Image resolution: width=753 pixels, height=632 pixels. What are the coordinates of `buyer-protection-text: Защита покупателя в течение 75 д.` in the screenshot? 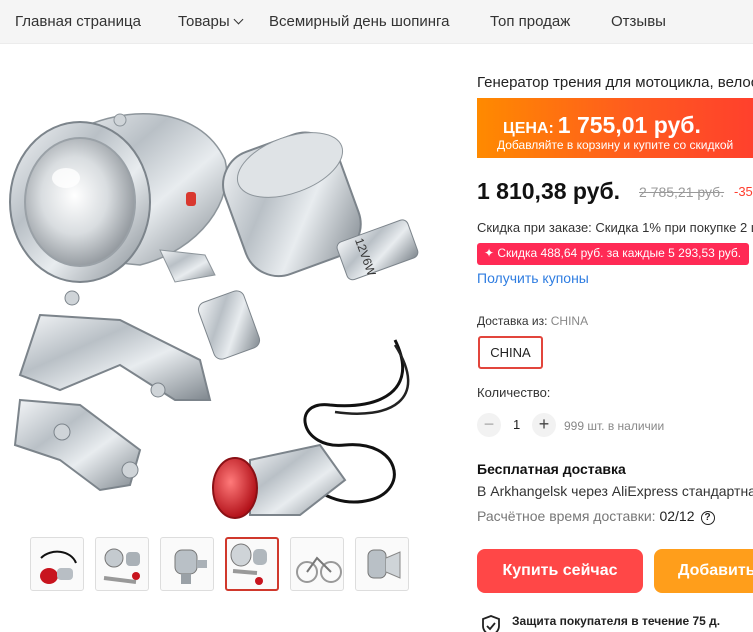 It's located at (616, 621).